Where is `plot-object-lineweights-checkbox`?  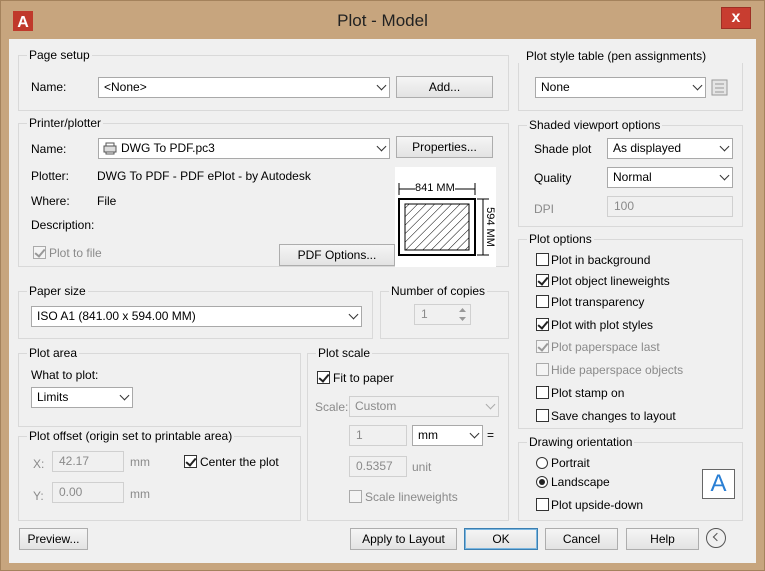 plot-object-lineweights-checkbox is located at coordinates (542, 280).